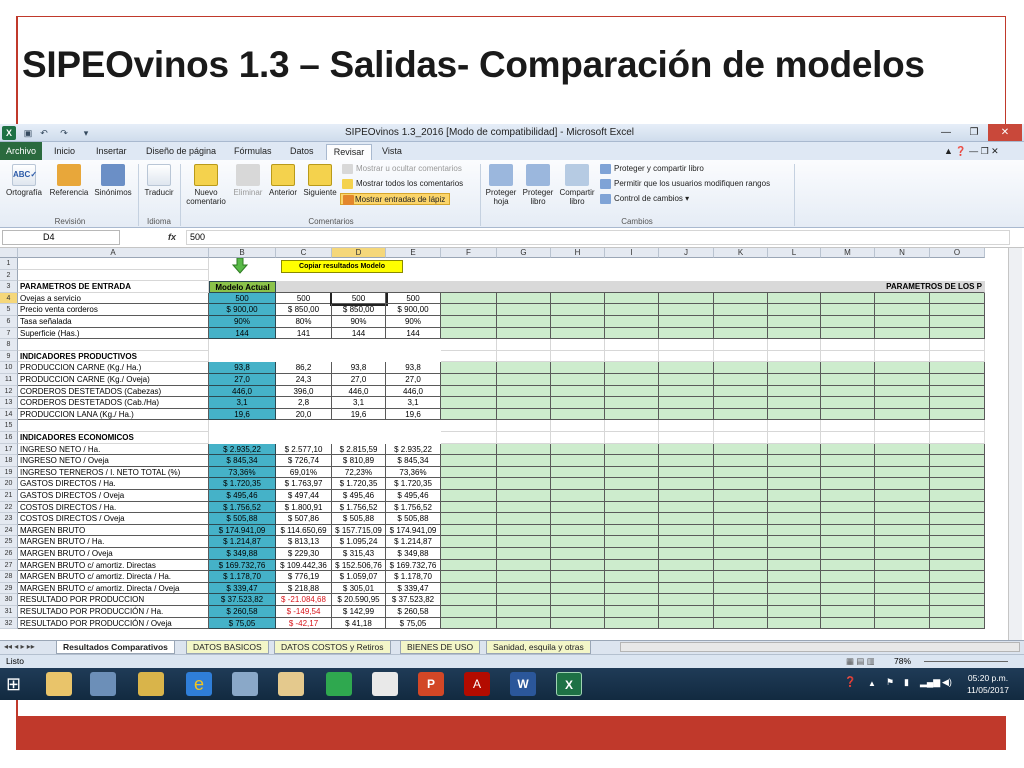 Image resolution: width=1024 pixels, height=768 pixels. What do you see at coordinates (359, 391) in the screenshot?
I see `data-cell: 446,0` at bounding box center [359, 391].